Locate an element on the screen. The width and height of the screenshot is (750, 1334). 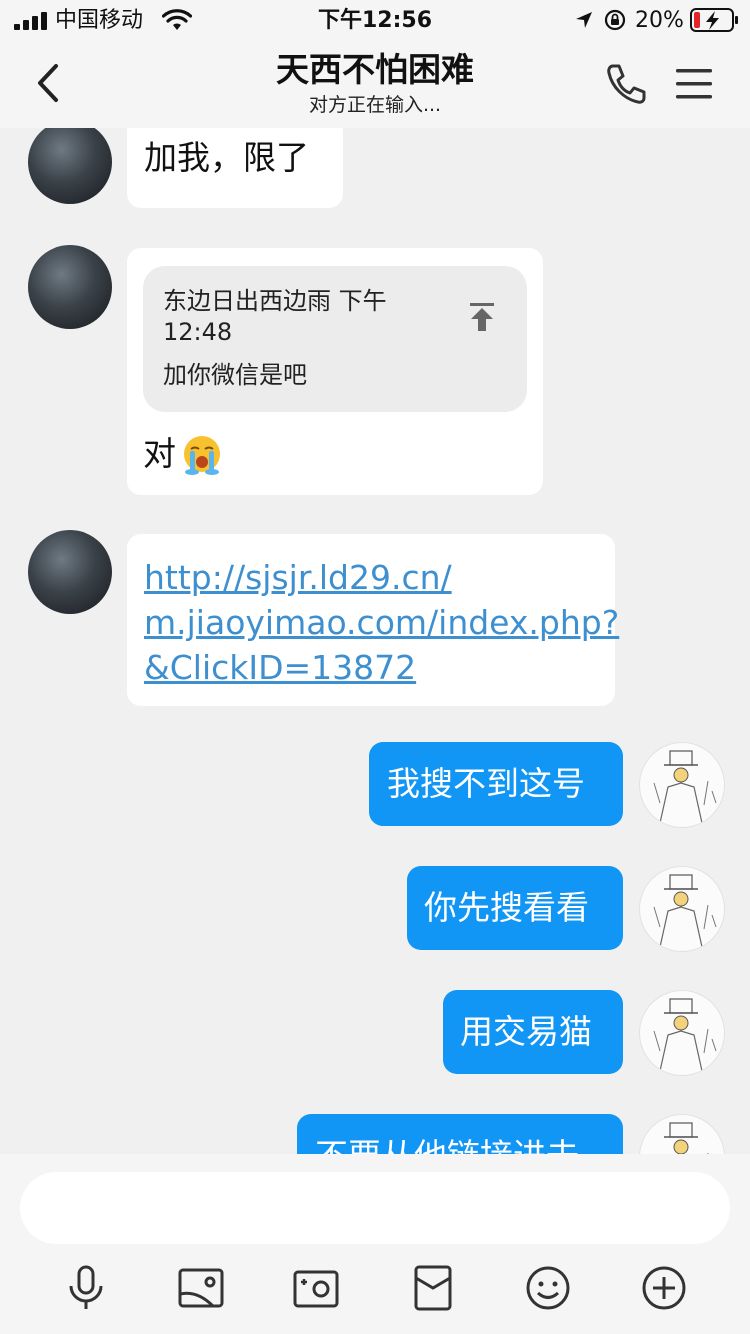
incoming-message-bubble: 东边日出西边雨 下午 12:48 加你微信是吧 对 is located at coordinates (335, 371).